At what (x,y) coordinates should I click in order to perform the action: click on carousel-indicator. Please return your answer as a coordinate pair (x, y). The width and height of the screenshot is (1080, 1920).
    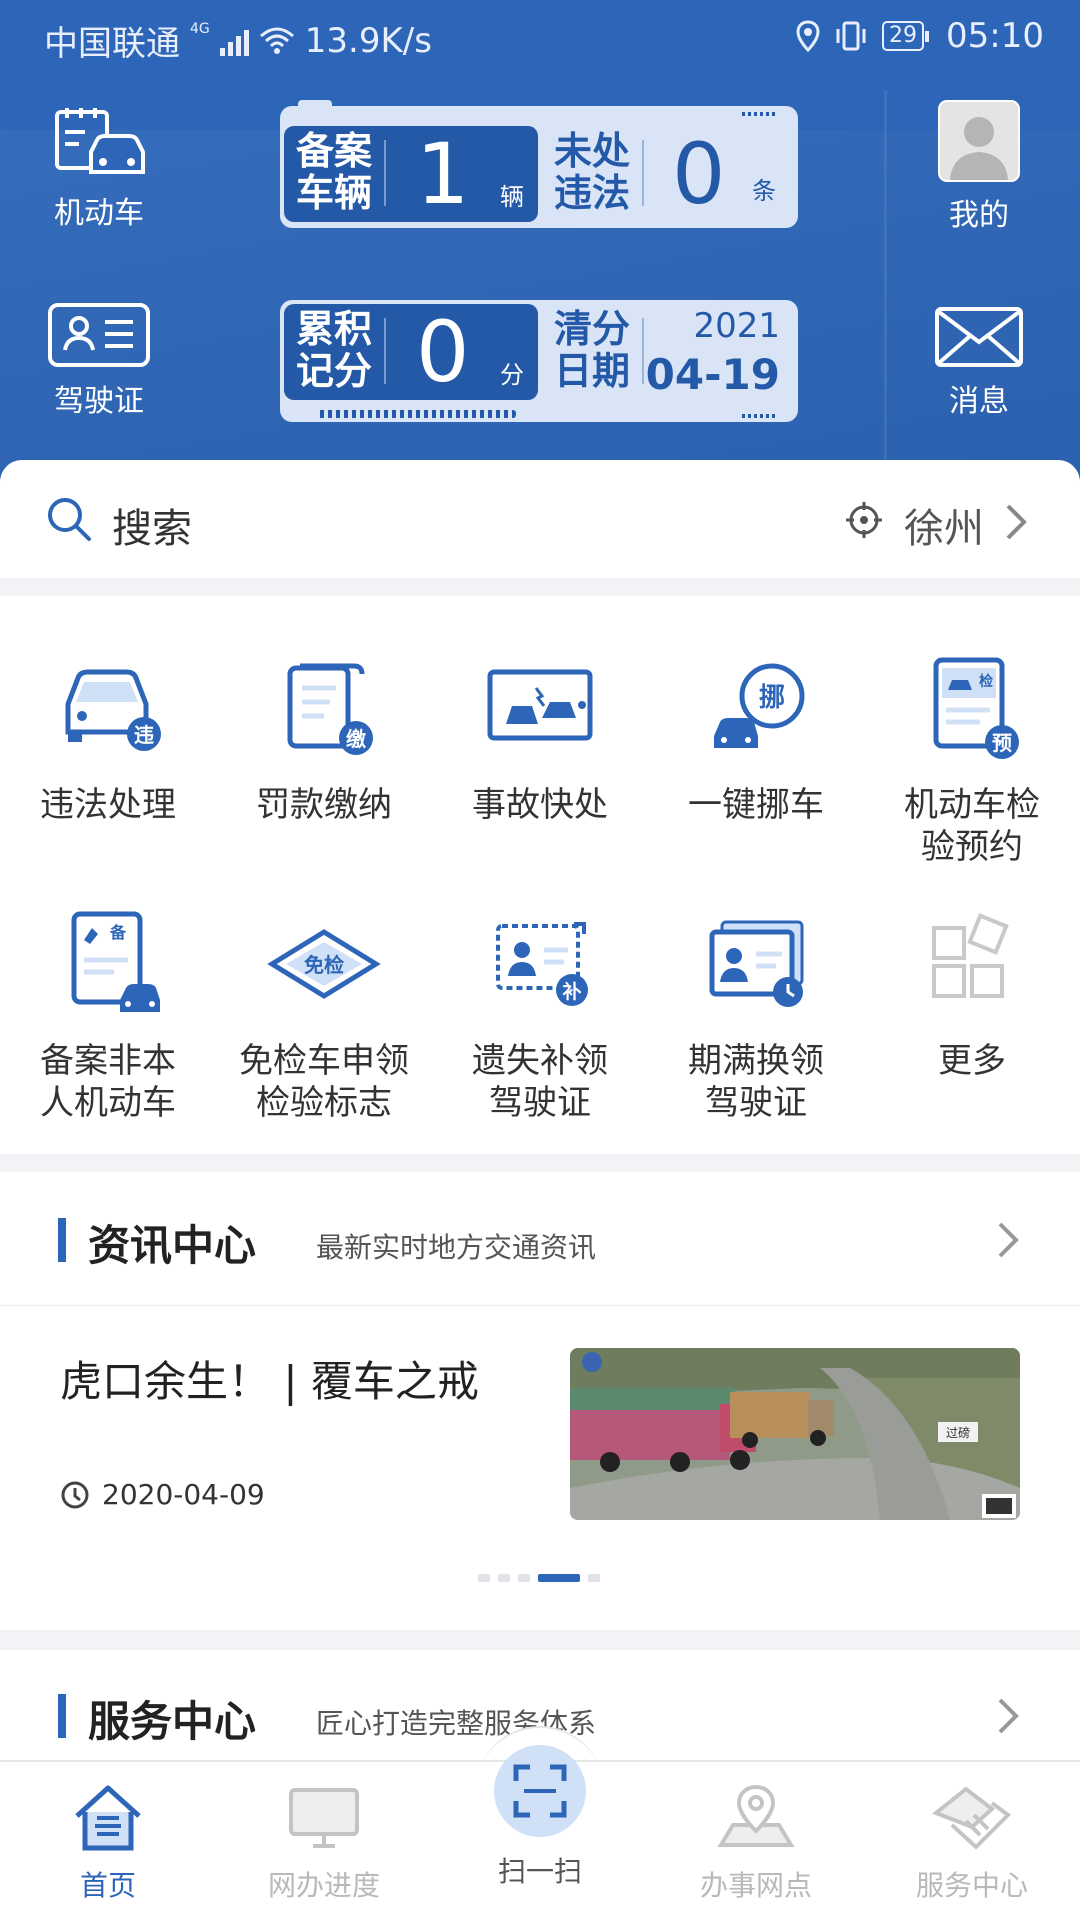
    Looking at the image, I should click on (539, 1578).